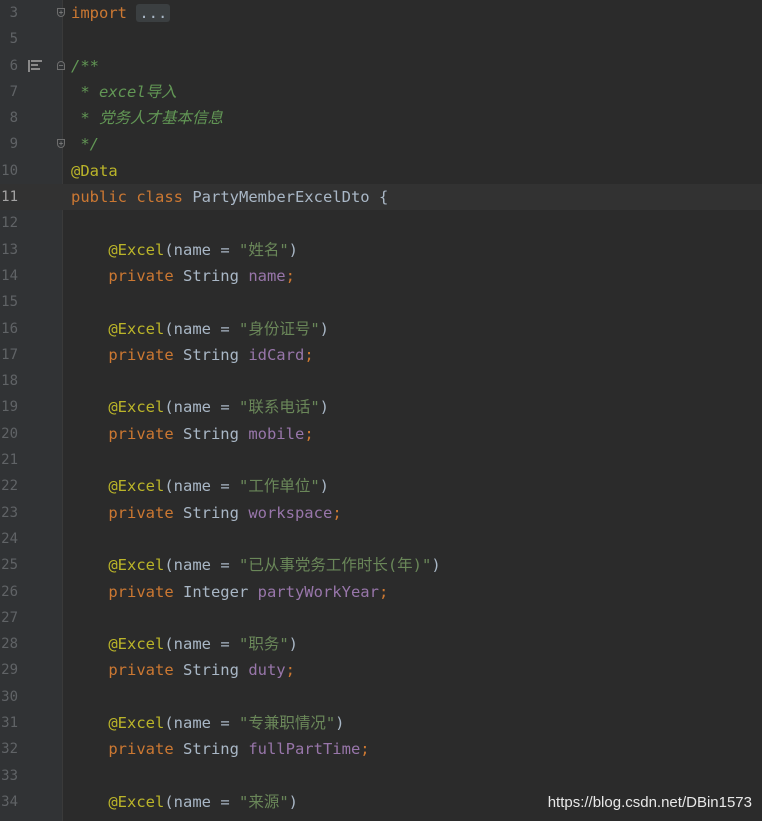  Describe the element at coordinates (381, 276) in the screenshot. I see `code-line: 14 private String name;` at that location.